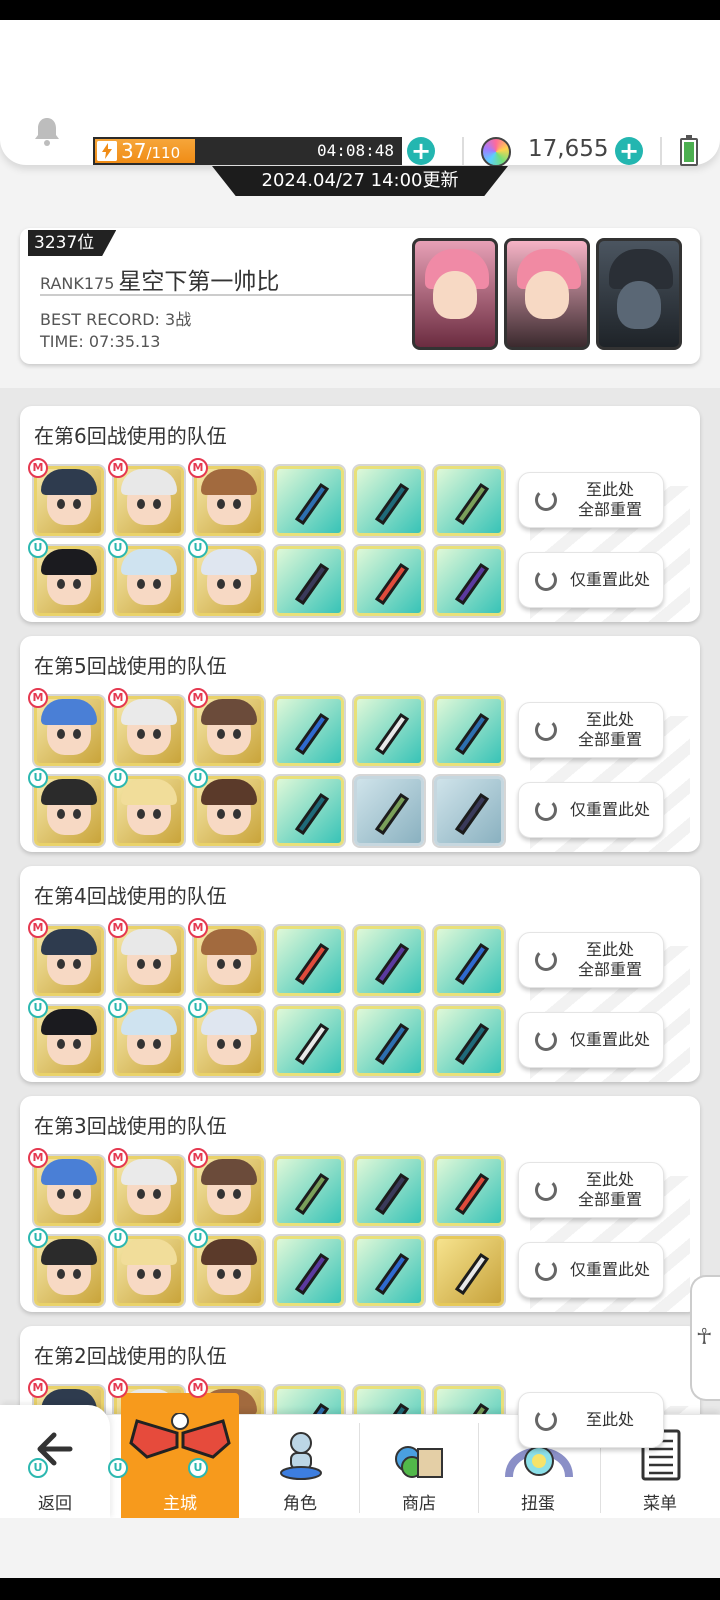 Image resolution: width=720 pixels, height=1600 pixels. What do you see at coordinates (47, 131) in the screenshot?
I see `bell-icon` at bounding box center [47, 131].